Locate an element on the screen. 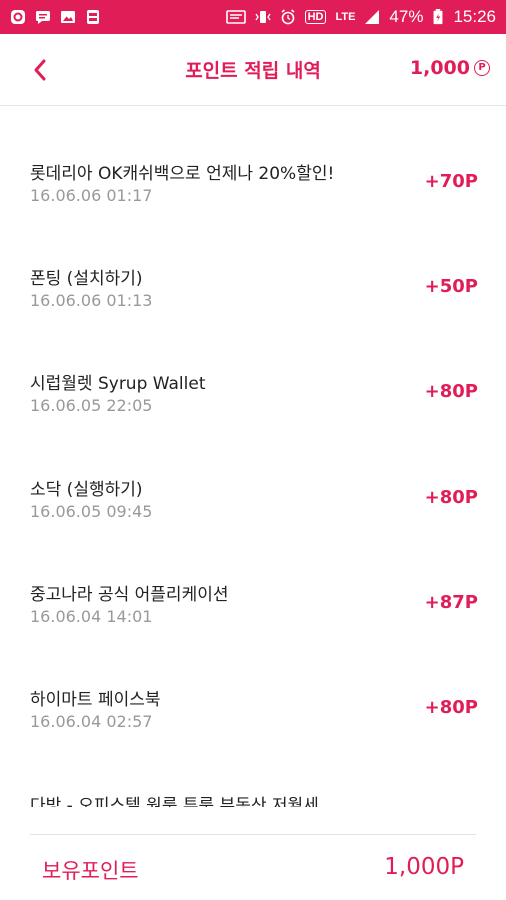 The width and height of the screenshot is (506, 900). item-points: +70P is located at coordinates (451, 181).